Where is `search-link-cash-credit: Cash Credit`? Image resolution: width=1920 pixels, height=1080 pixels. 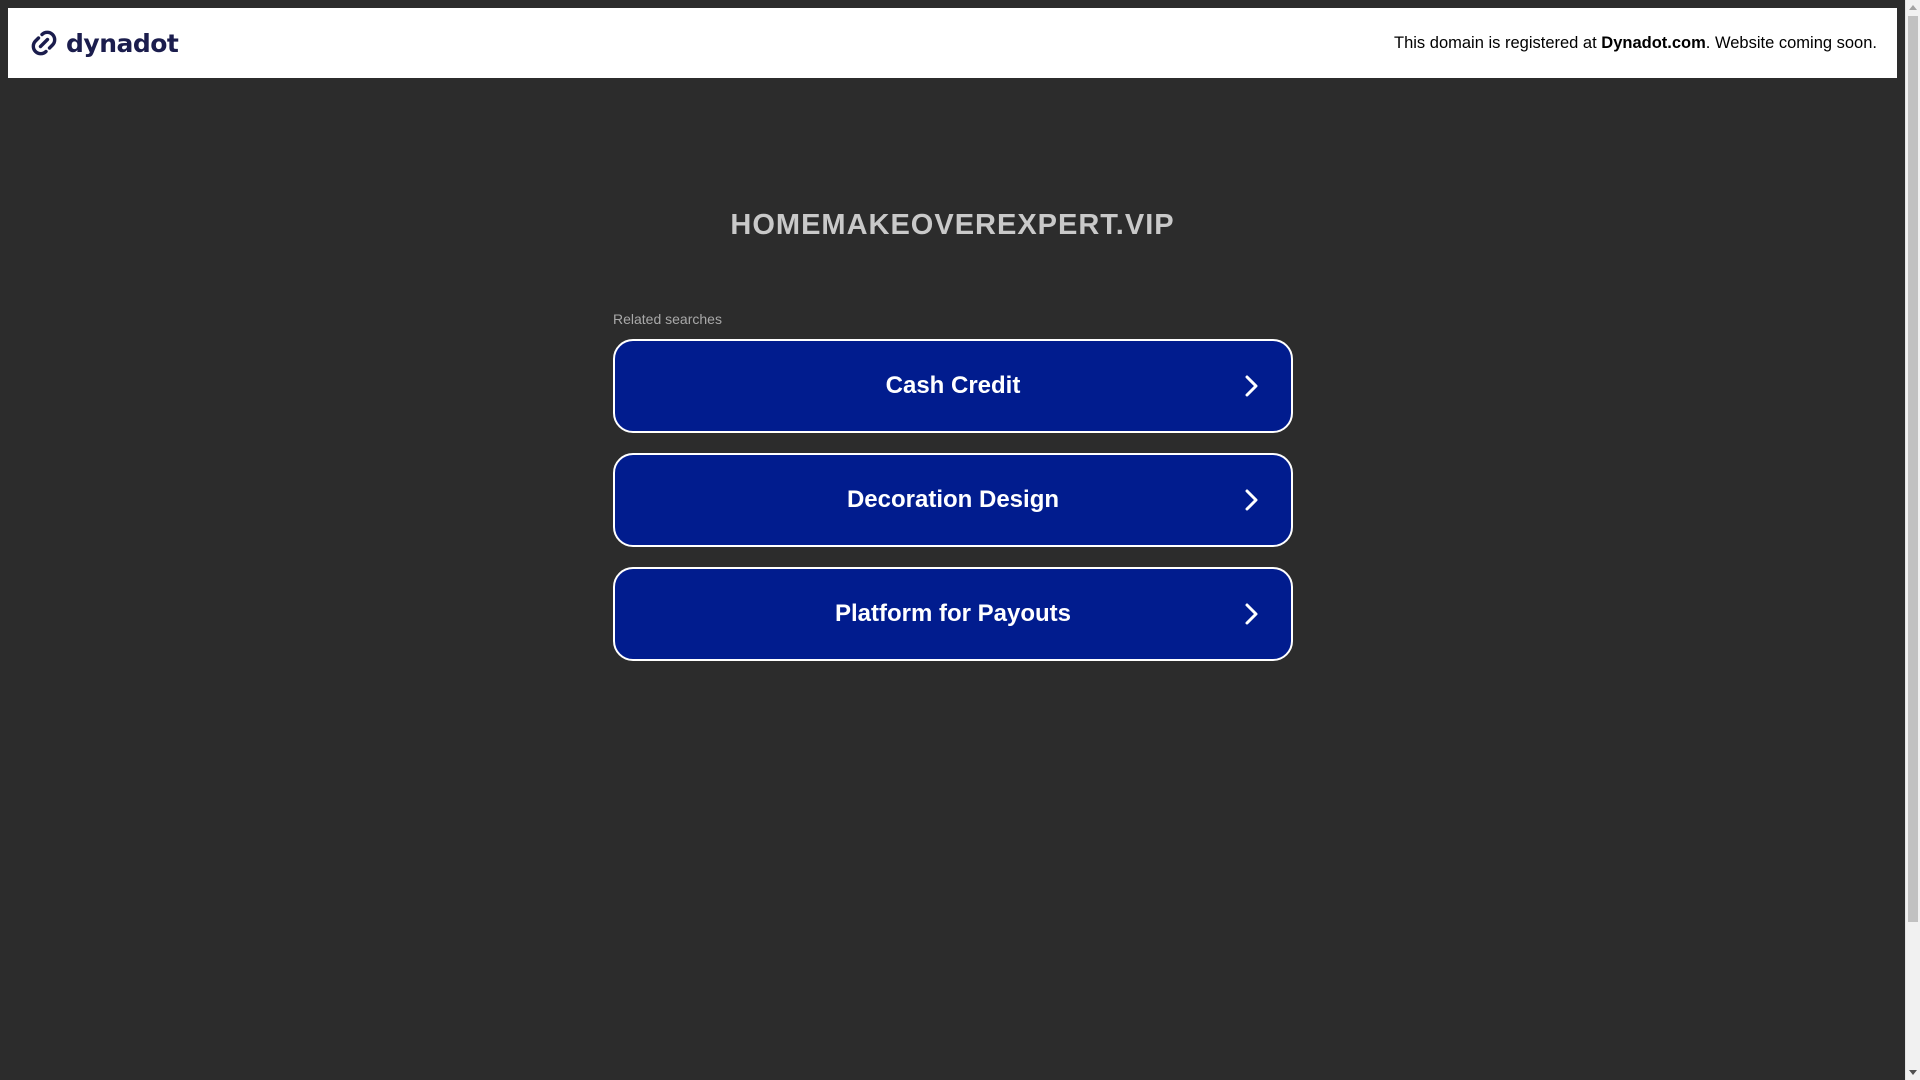
search-link-cash-credit: Cash Credit is located at coordinates (953, 386).